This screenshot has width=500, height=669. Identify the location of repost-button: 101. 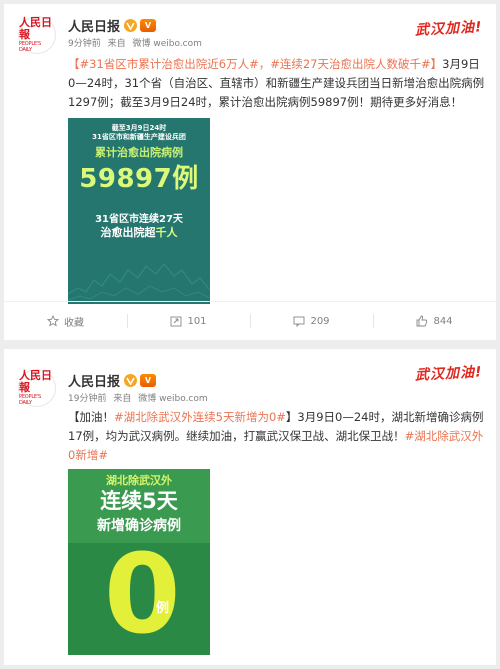
(188, 321).